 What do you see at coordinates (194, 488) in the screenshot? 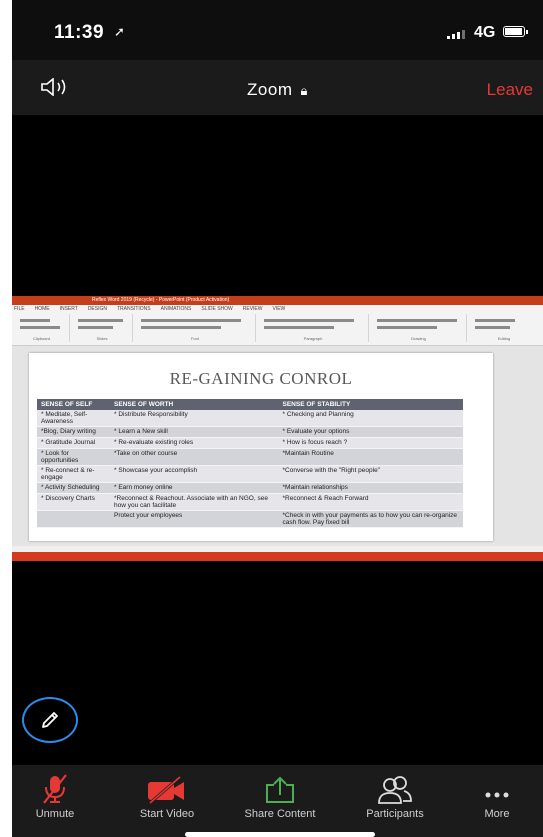
I see `table-cell: * Earn money online` at bounding box center [194, 488].